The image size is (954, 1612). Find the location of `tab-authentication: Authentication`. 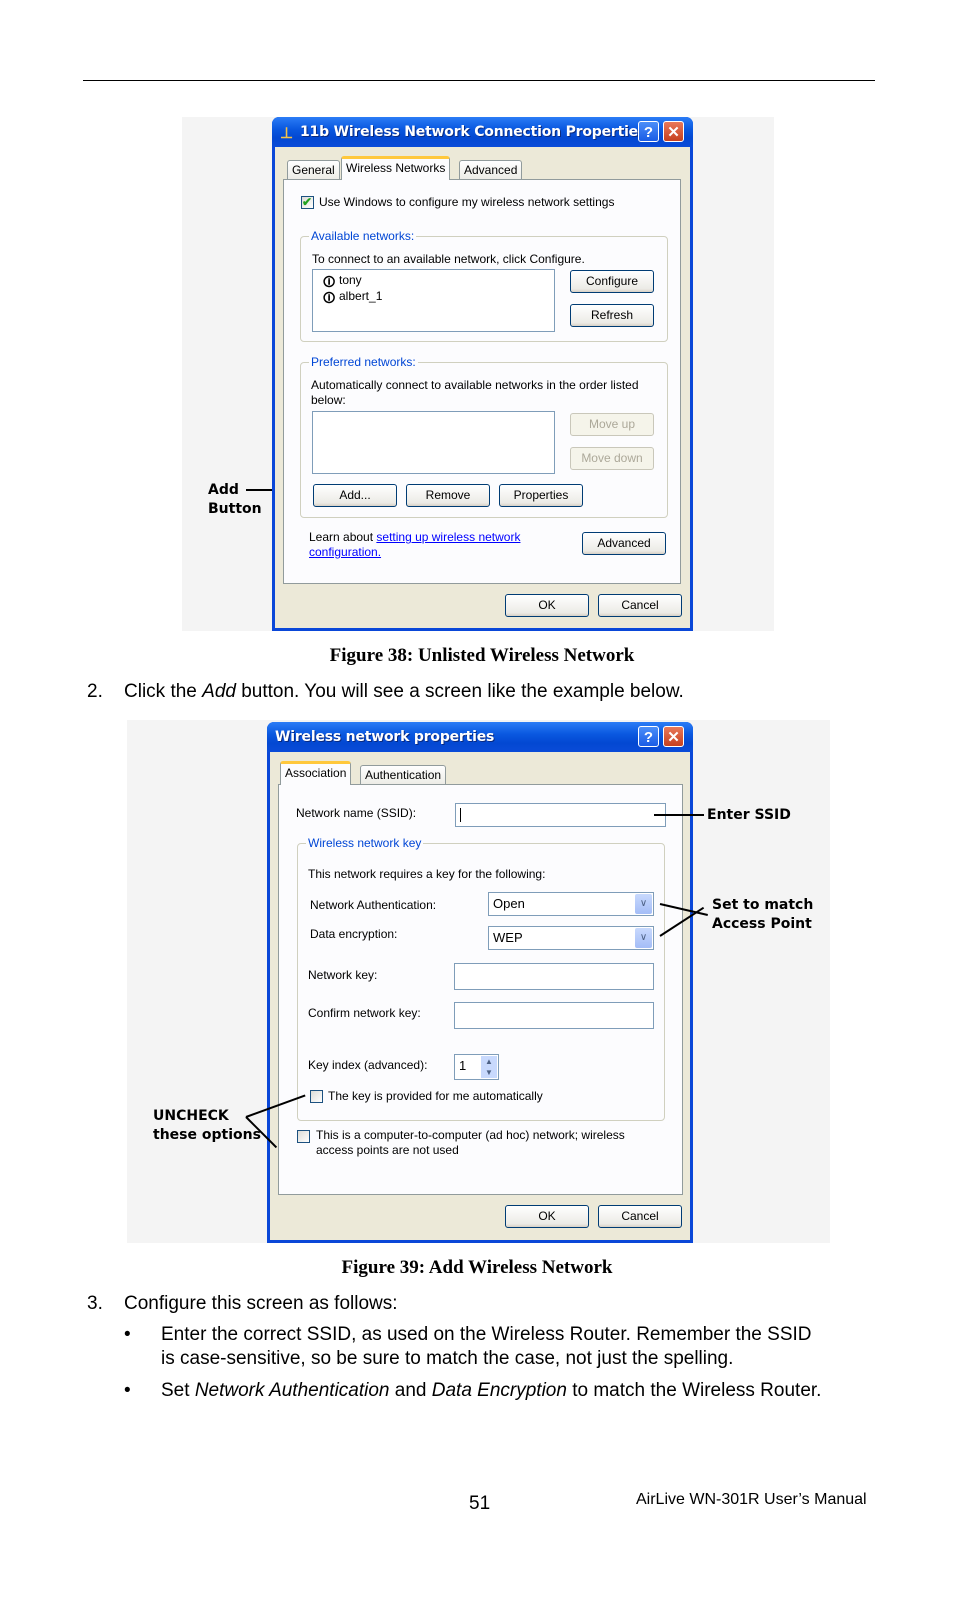

tab-authentication: Authentication is located at coordinates (403, 775).